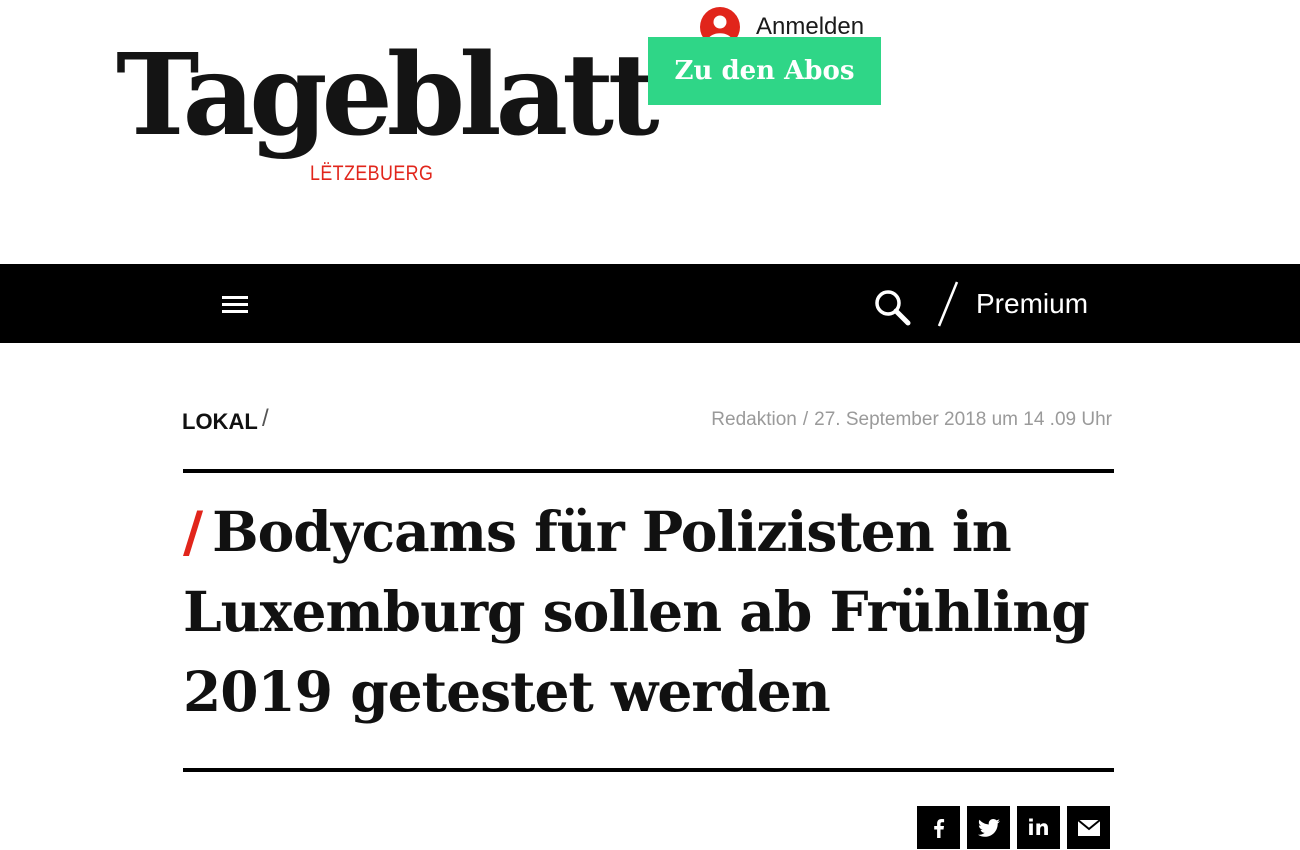 The height and width of the screenshot is (850, 1300). I want to click on subscriptions-button: Zu den Abos, so click(764, 71).